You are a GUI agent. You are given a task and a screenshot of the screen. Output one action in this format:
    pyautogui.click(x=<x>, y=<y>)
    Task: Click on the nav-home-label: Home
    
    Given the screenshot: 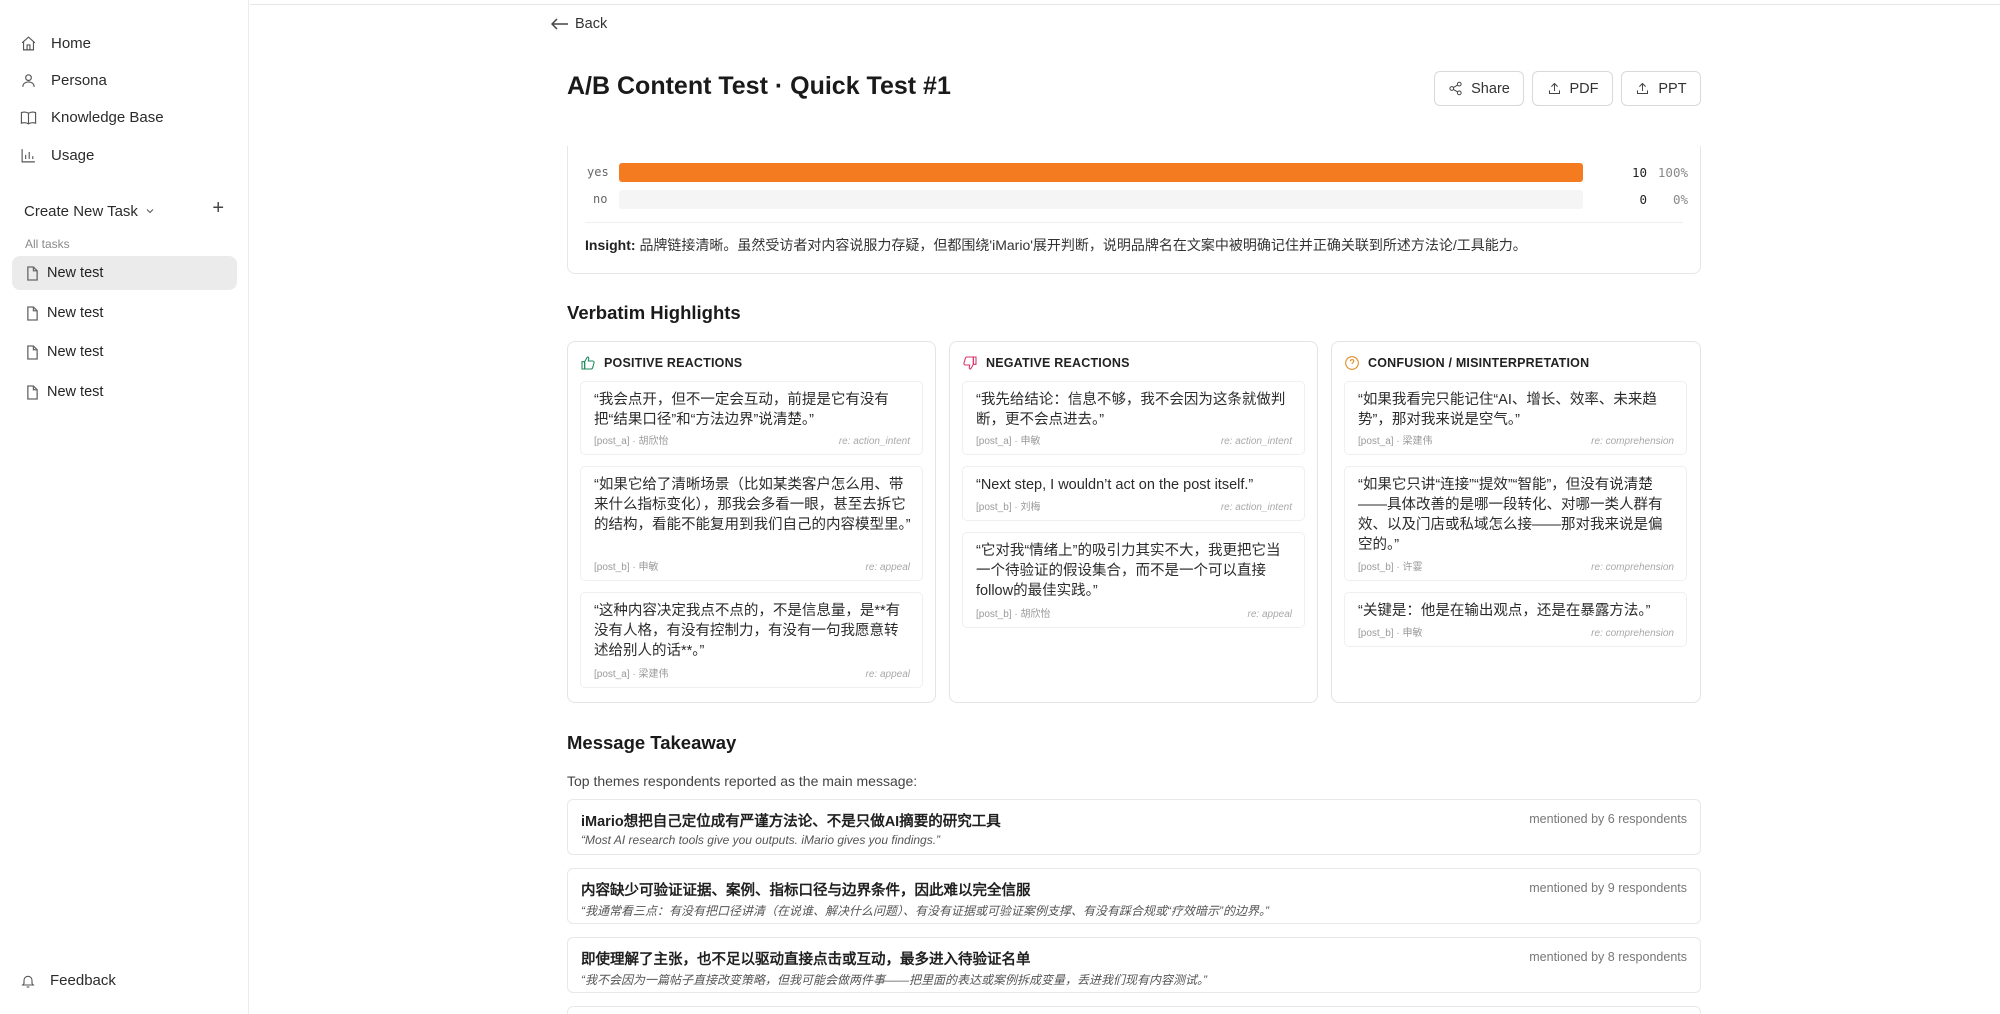 What is the action you would take?
    pyautogui.click(x=71, y=43)
    